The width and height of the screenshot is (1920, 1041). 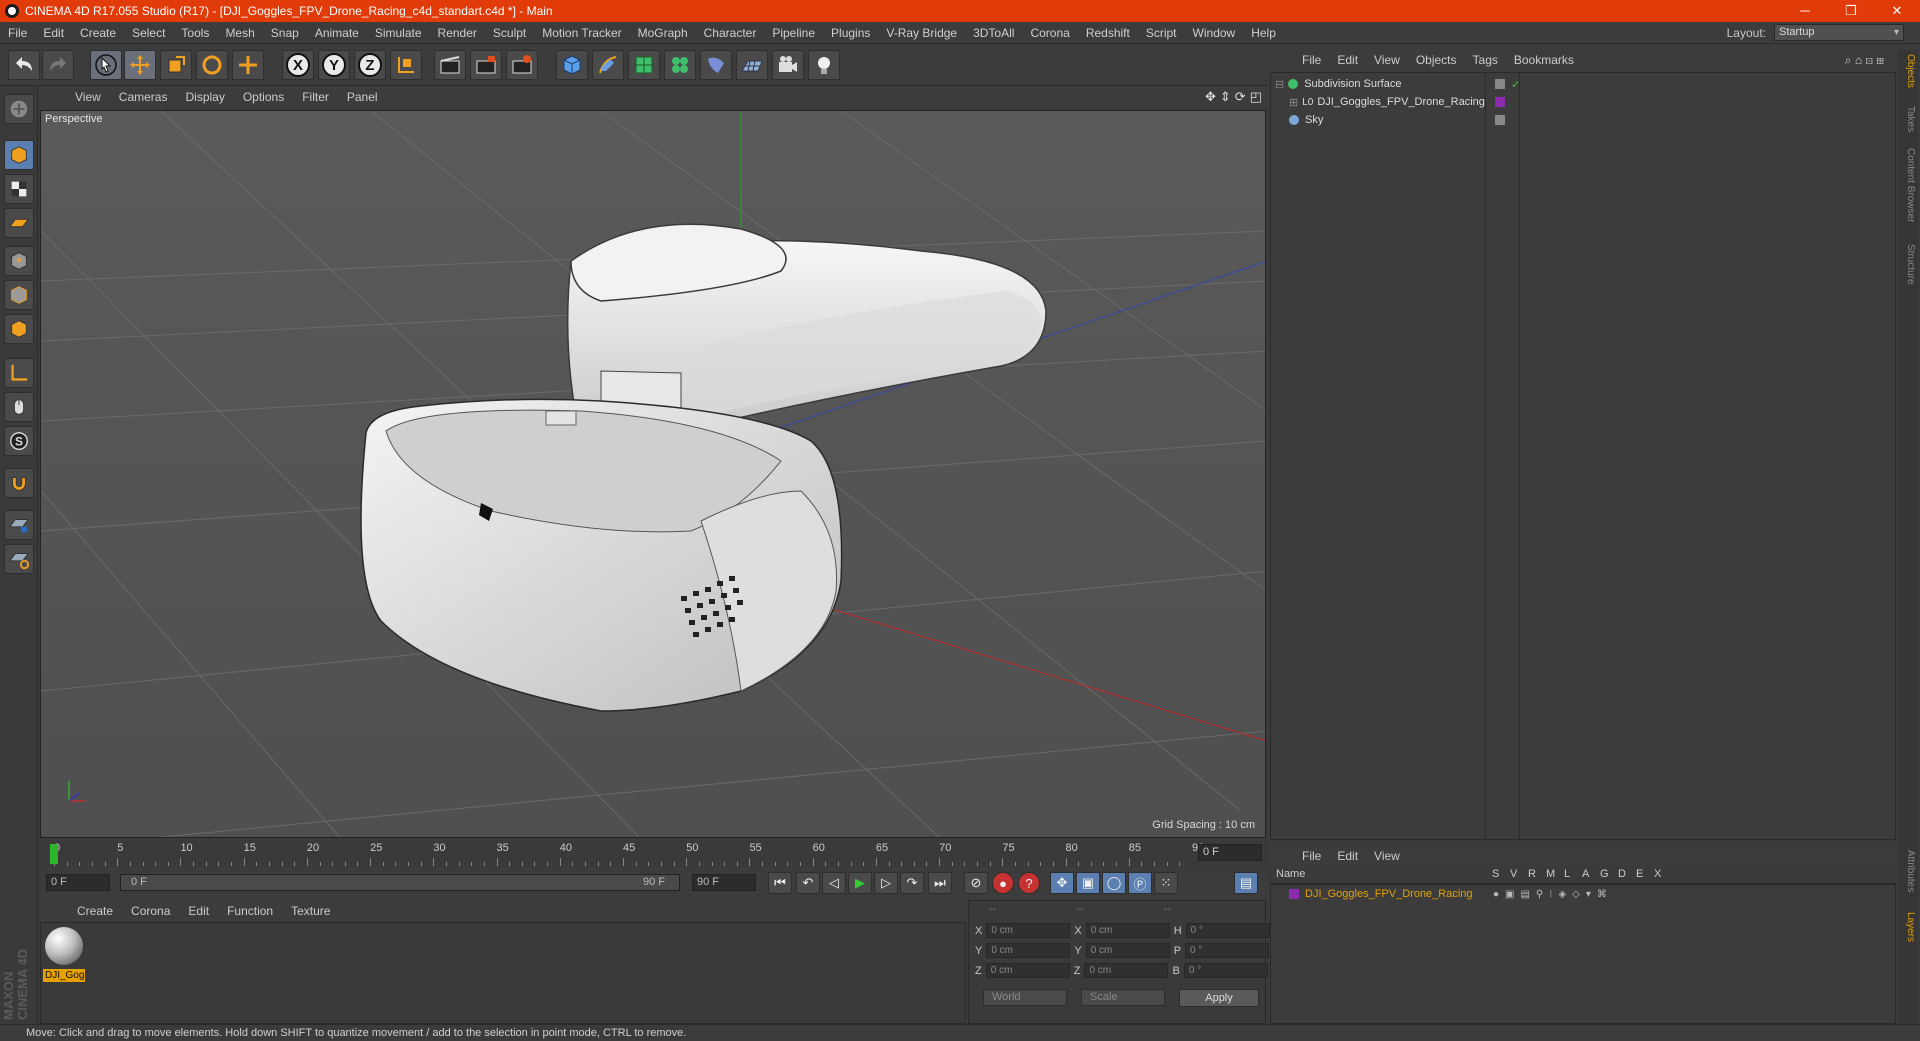 I want to click on menu-character: Character, so click(x=730, y=33).